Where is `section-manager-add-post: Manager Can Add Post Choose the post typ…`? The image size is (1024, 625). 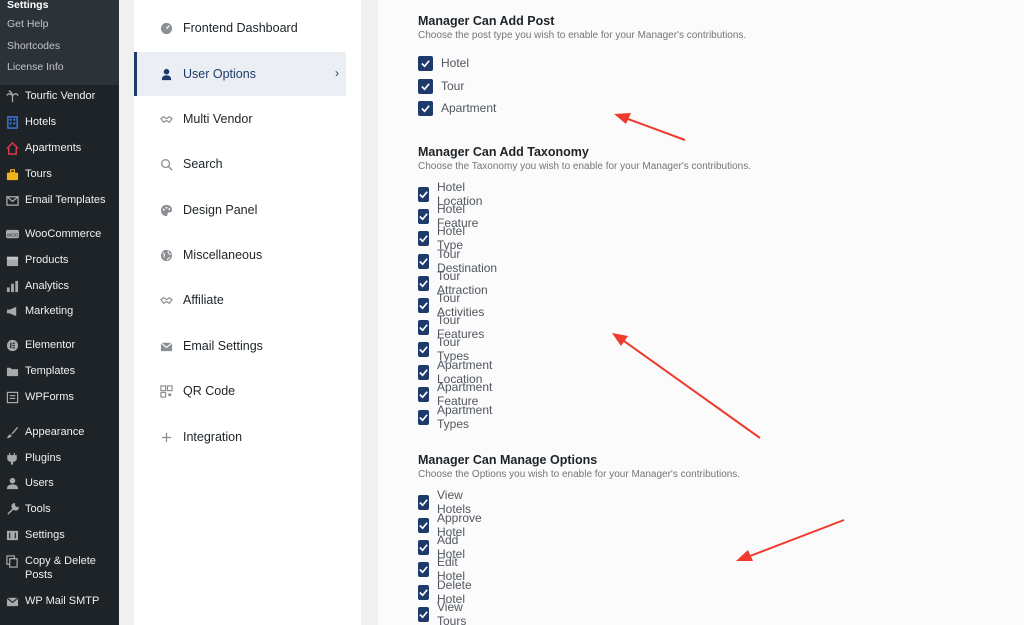
section-manager-add-post: Manager Can Add Post Choose the post typ… is located at coordinates (582, 27).